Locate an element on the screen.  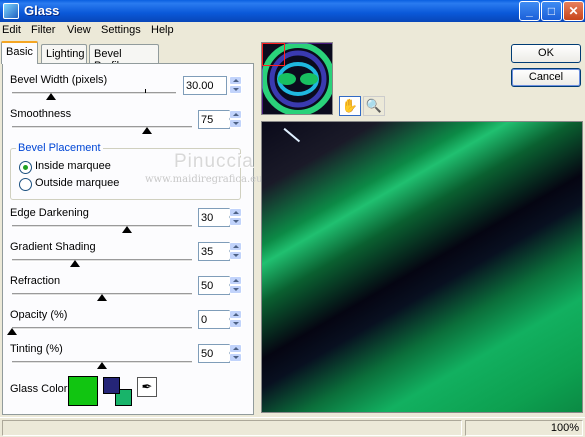
inside-marquee-radio is located at coordinates (25, 167).